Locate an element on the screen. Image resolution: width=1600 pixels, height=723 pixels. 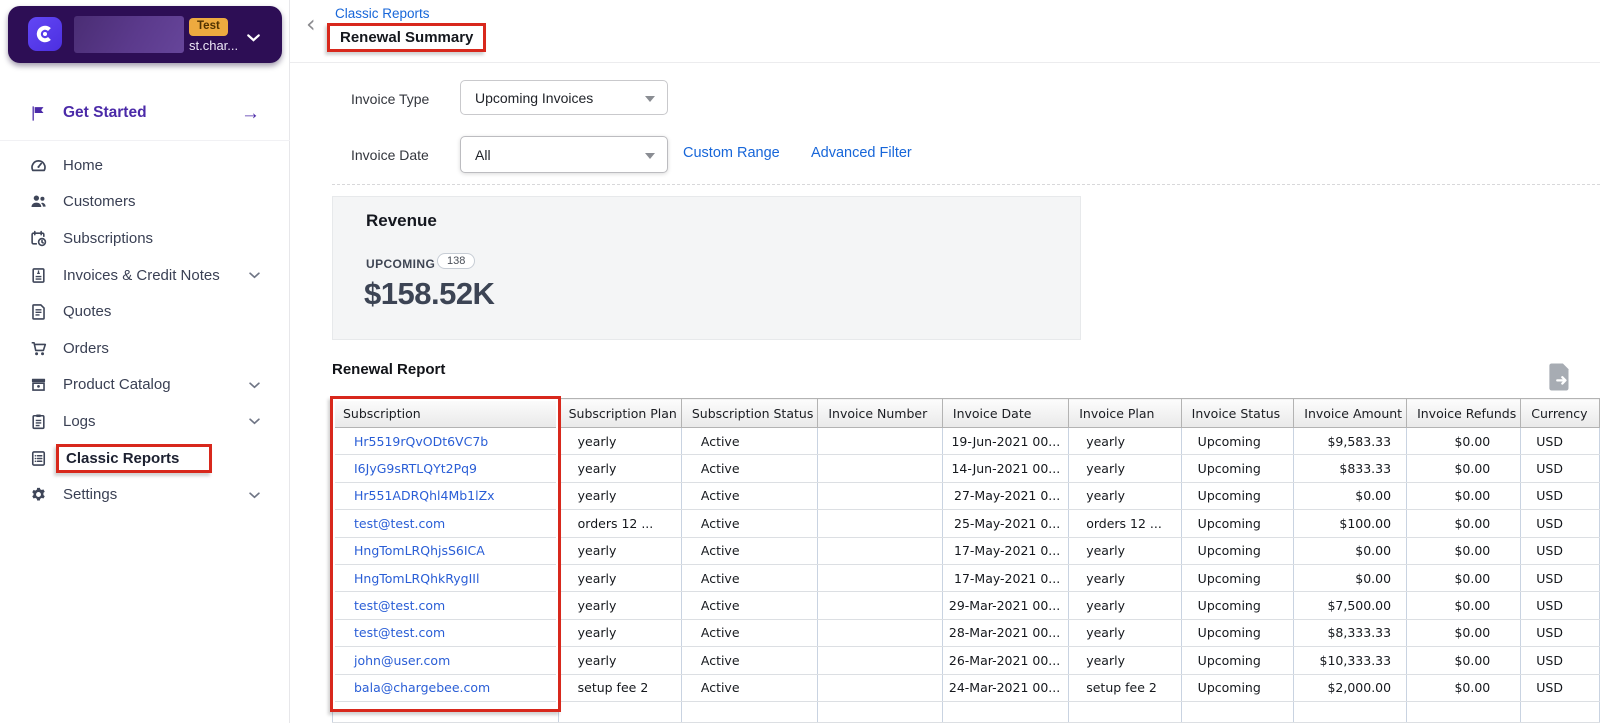
sidebar-item-invoices-credit-notes: Invoices & Credit Notes is located at coordinates (145, 275).